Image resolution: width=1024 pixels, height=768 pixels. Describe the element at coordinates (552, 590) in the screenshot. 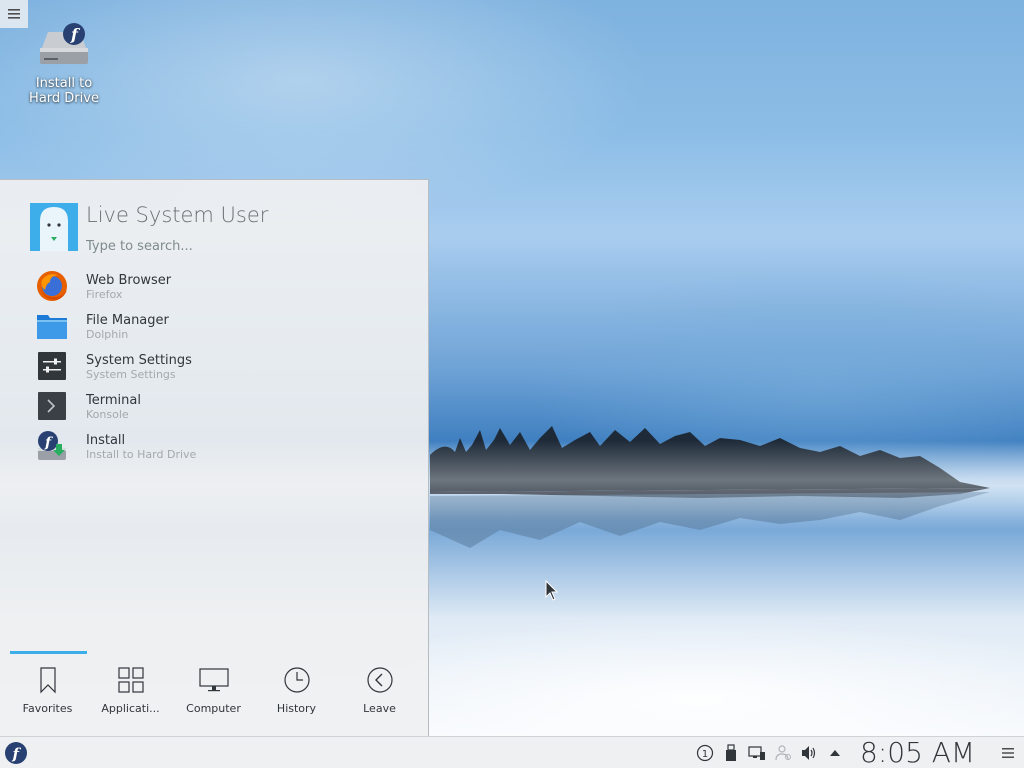

I see `mouse-cursor-icon` at that location.